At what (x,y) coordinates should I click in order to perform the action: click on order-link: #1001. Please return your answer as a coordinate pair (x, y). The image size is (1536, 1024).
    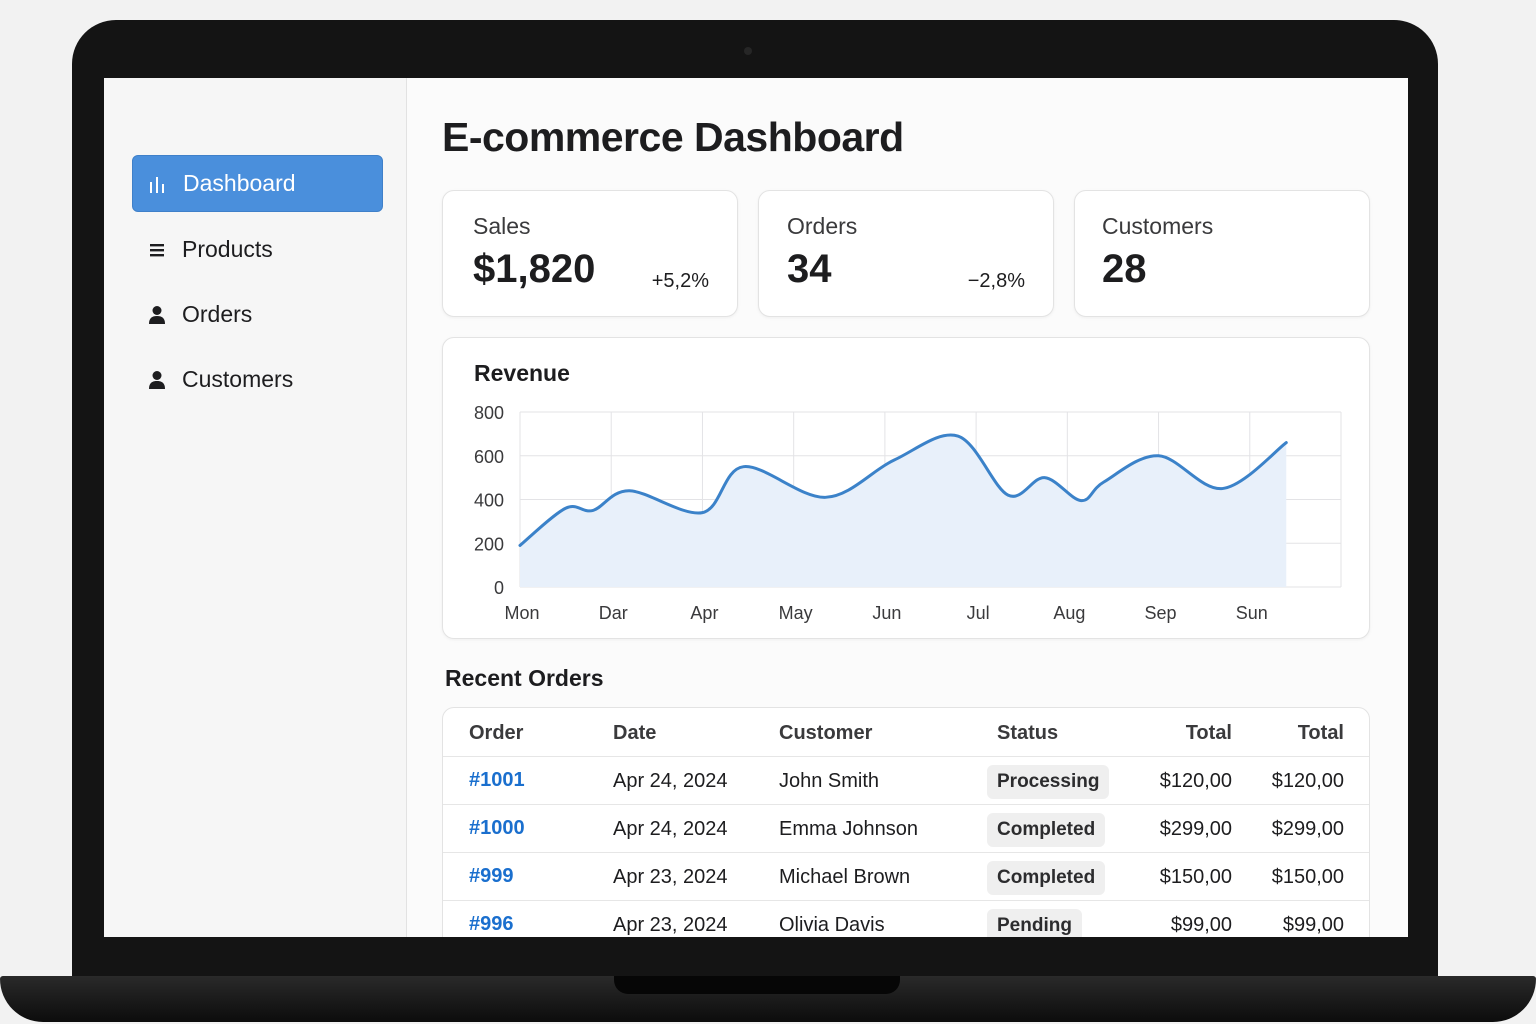
    Looking at the image, I should click on (497, 781).